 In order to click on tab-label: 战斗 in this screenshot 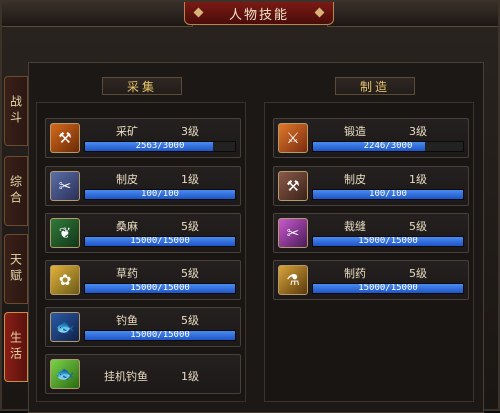, I will do `click(15, 111)`.